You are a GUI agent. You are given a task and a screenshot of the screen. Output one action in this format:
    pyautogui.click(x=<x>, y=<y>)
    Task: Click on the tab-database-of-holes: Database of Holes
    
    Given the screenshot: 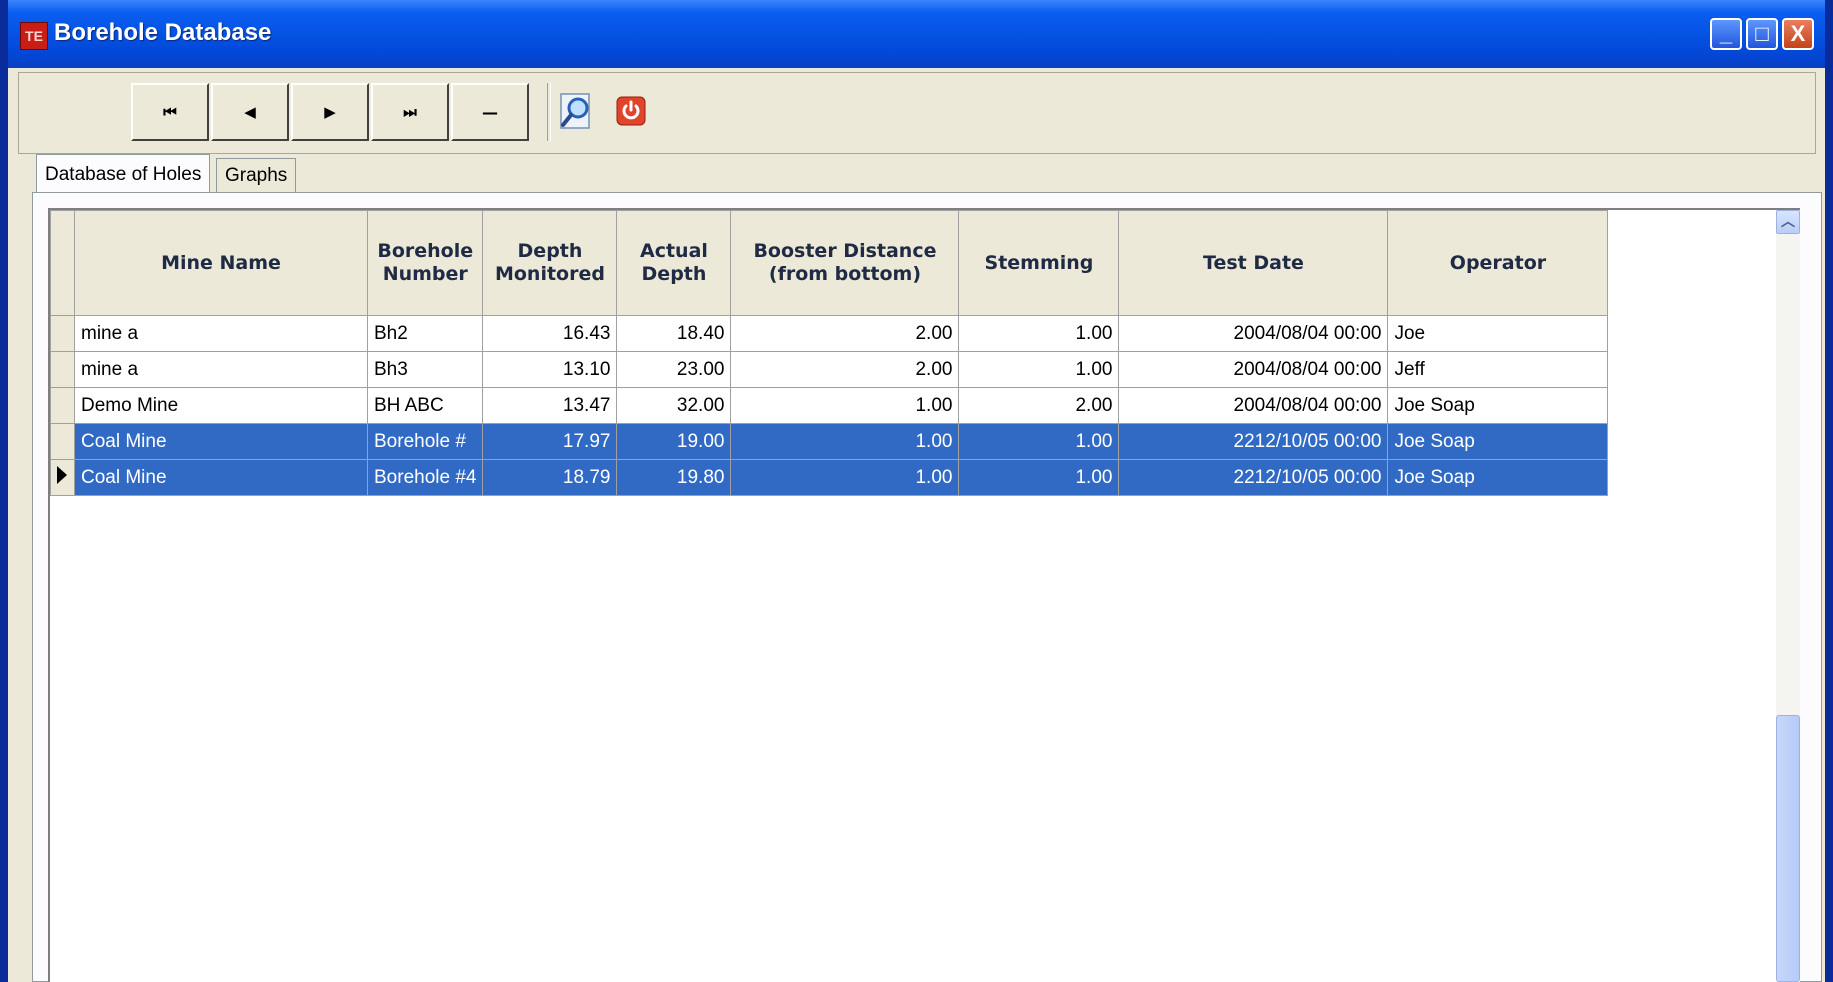 What is the action you would take?
    pyautogui.click(x=123, y=173)
    